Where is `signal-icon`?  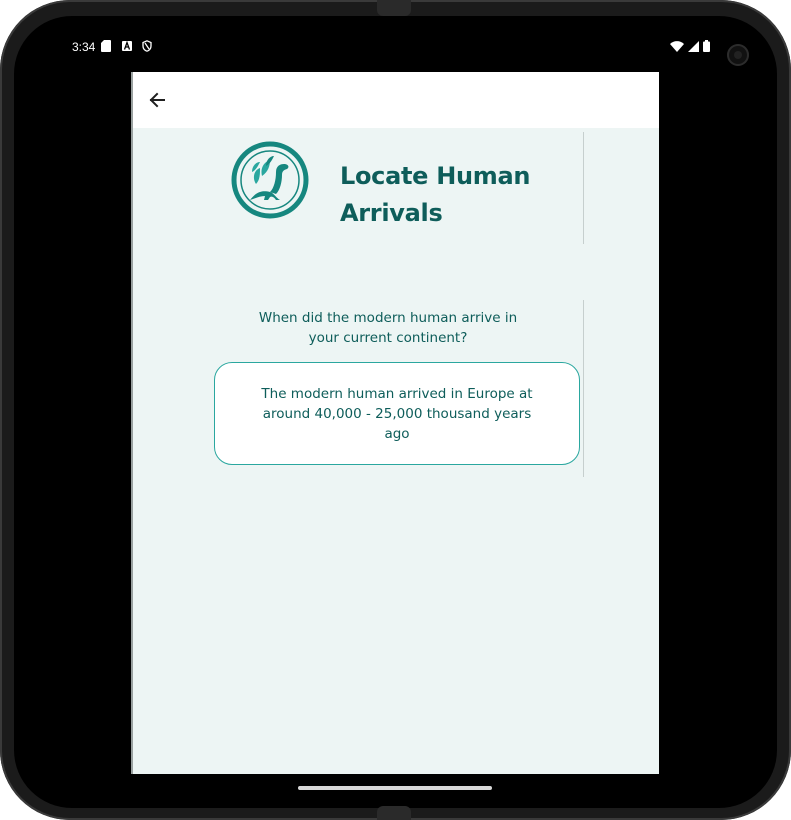
signal-icon is located at coordinates (693, 46).